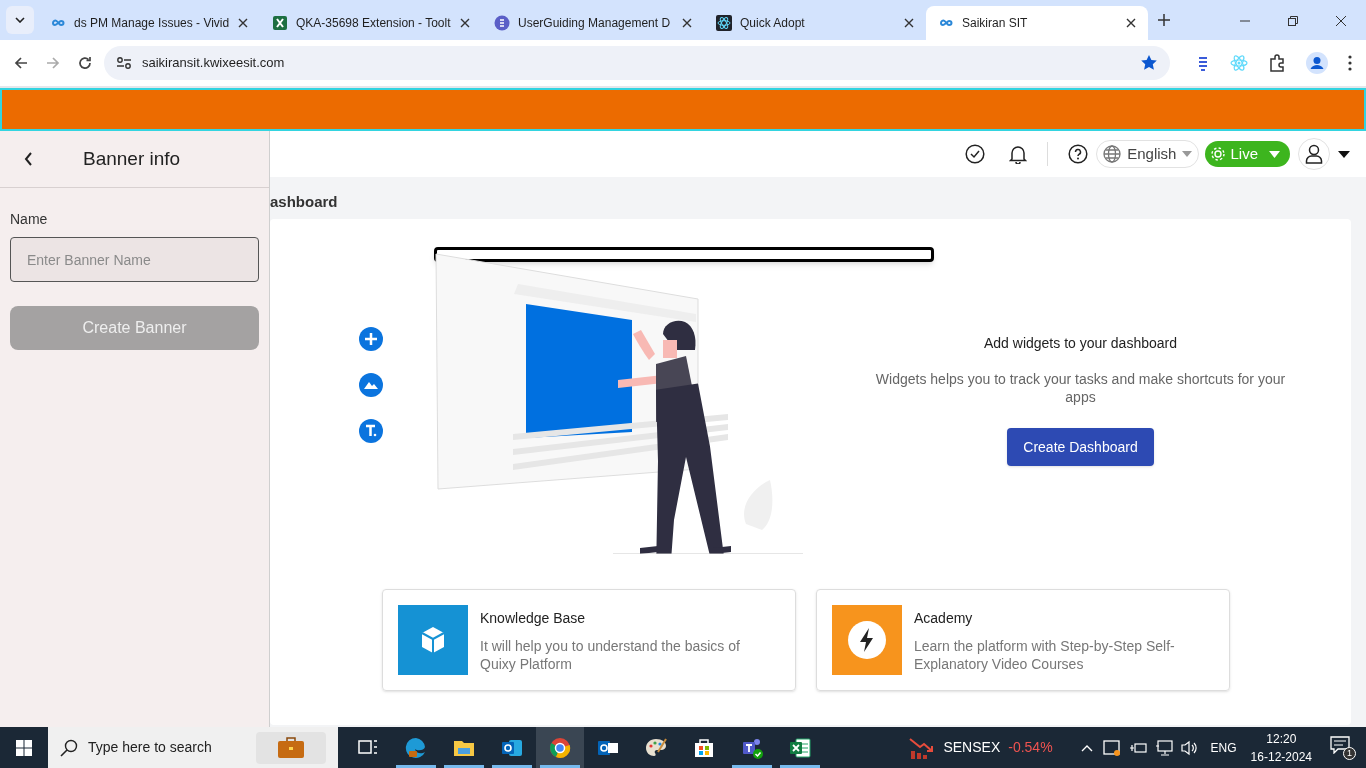 The height and width of the screenshot is (768, 1366). Describe the element at coordinates (972, 747) in the screenshot. I see `stock-ticker: SENSEX` at that location.